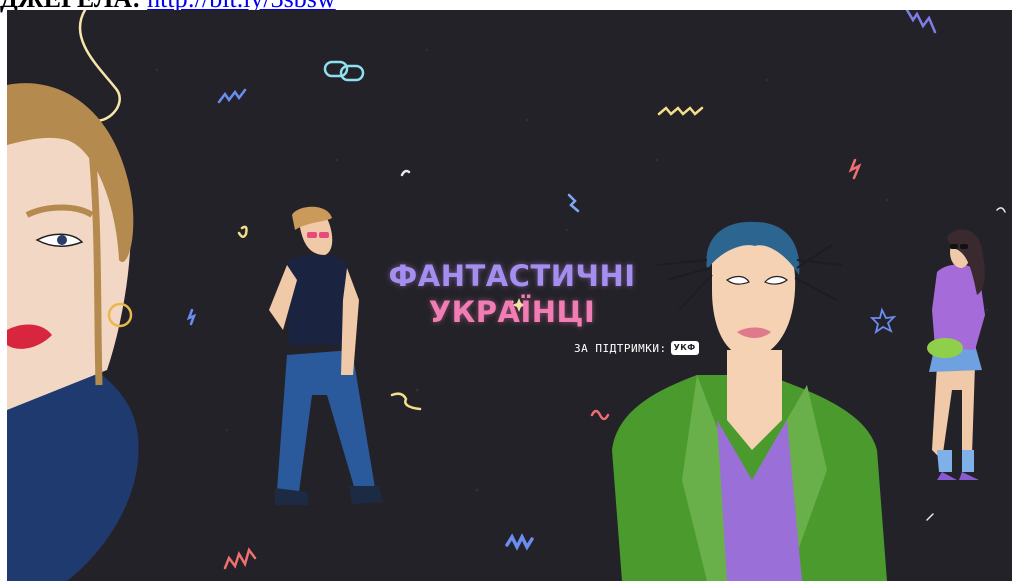 The height and width of the screenshot is (581, 1019). I want to click on sponsor-logo: УКФ, so click(684, 348).